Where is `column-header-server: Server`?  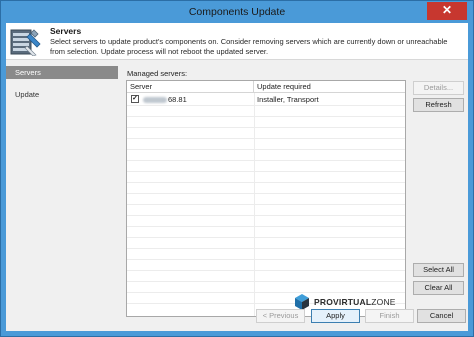
column-header-server: Server is located at coordinates (190, 87).